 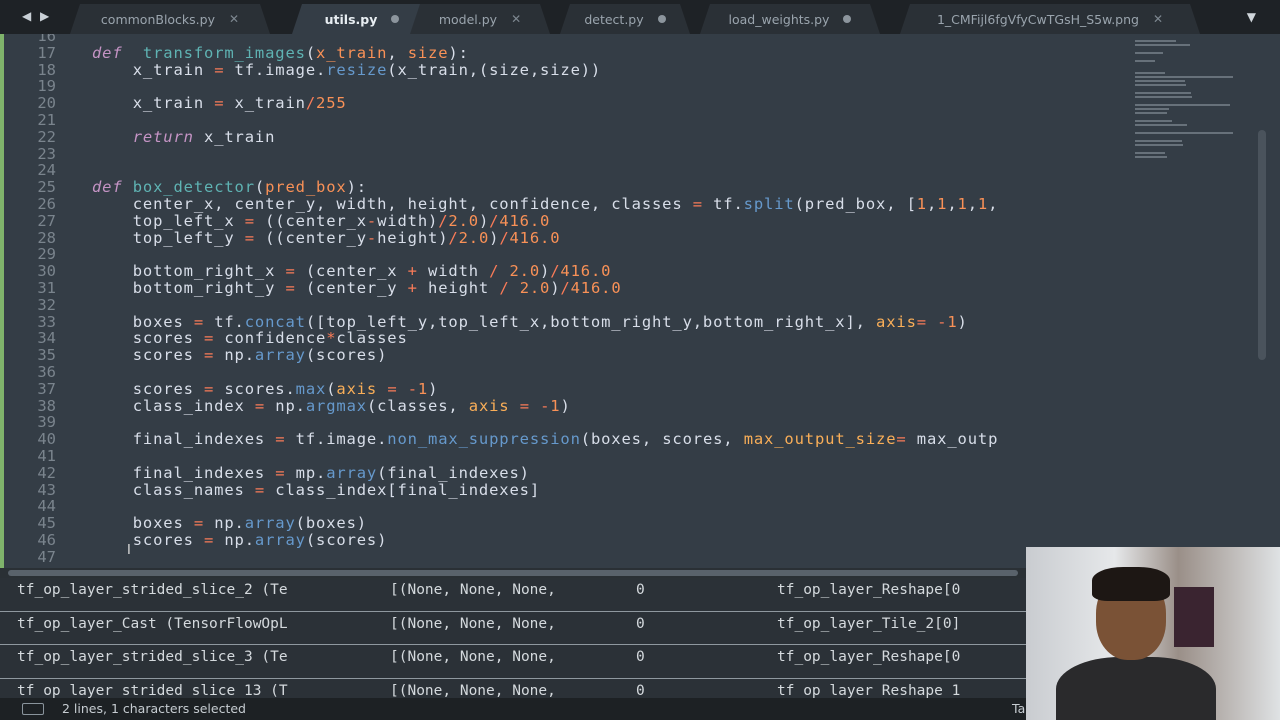 What do you see at coordinates (567, 53) in the screenshot?
I see `code-line: 17 def transform_images(x_train, size):` at bounding box center [567, 53].